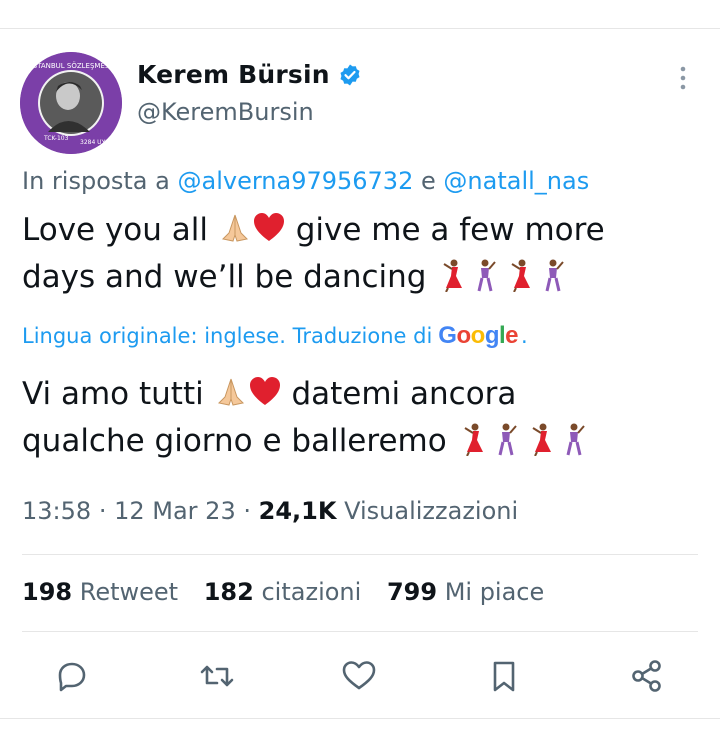  I want to click on reply-icon, so click(72, 676).